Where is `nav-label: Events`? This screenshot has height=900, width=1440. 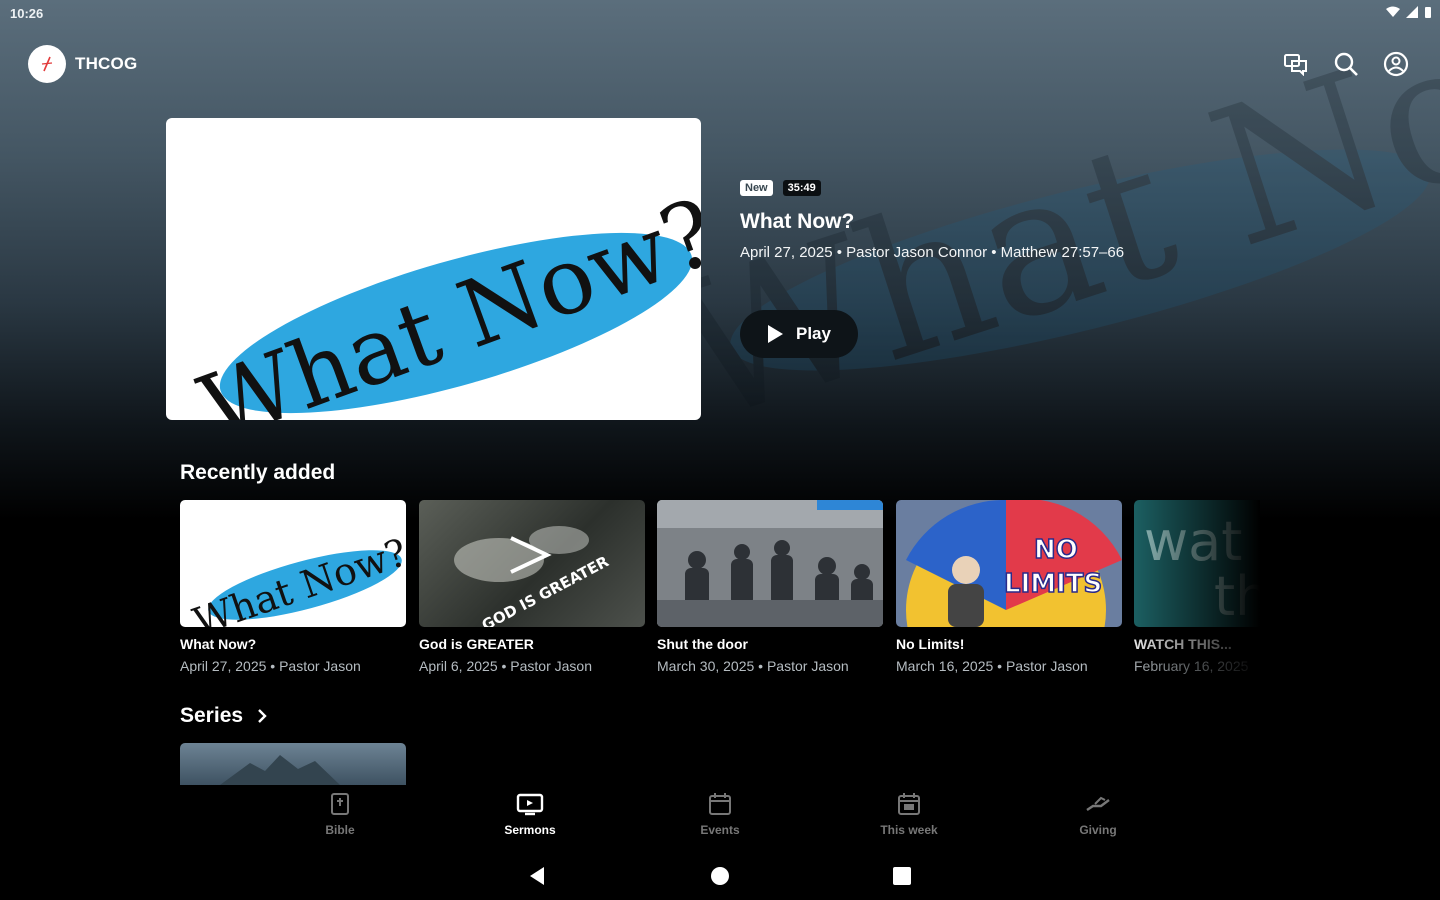
nav-label: Events is located at coordinates (720, 830).